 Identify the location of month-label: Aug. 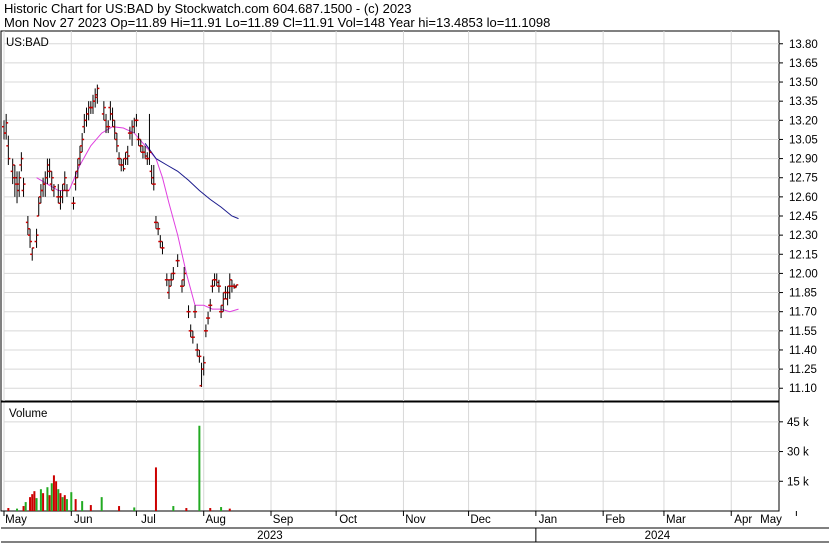
(215, 520).